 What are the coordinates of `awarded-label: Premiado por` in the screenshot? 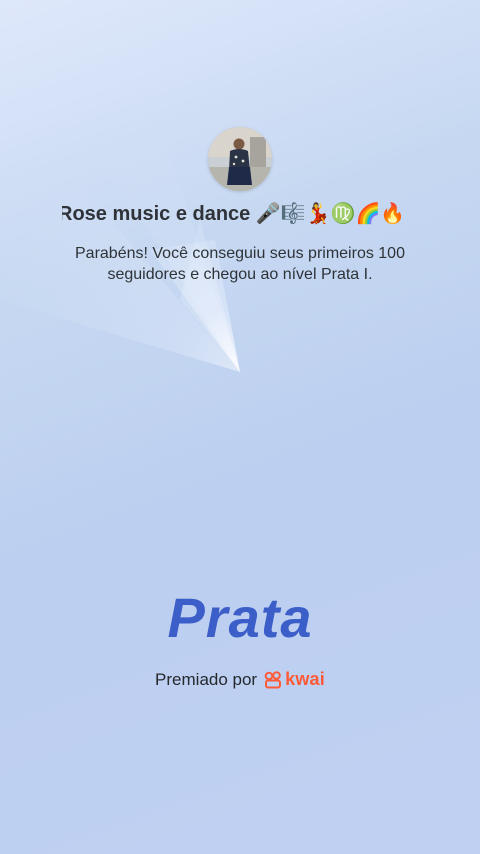 It's located at (206, 679).